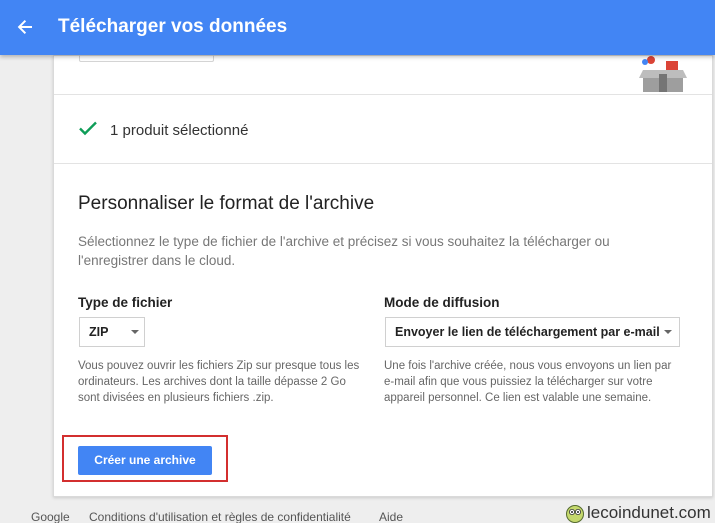 This screenshot has width=715, height=523. I want to click on archive-box-icon, so click(663, 74).